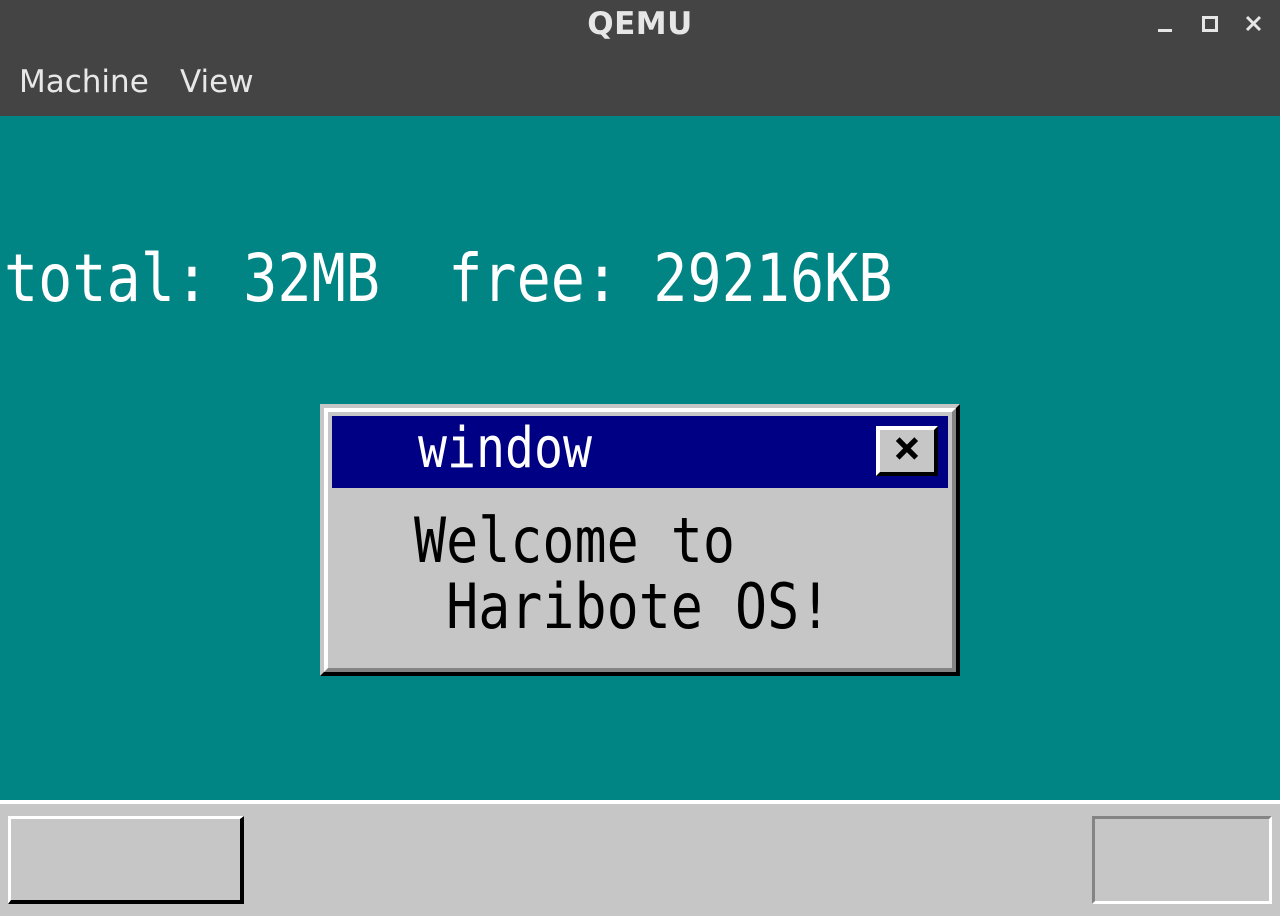  What do you see at coordinates (640, 858) in the screenshot?
I see `guest-taskbar` at bounding box center [640, 858].